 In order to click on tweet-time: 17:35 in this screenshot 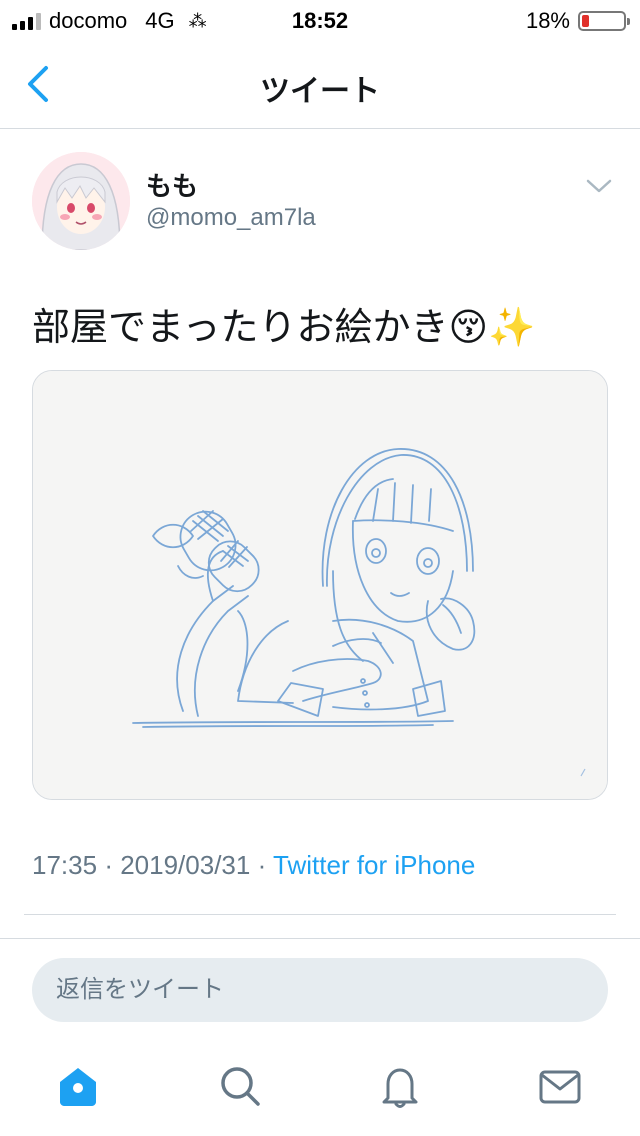, I will do `click(65, 865)`.